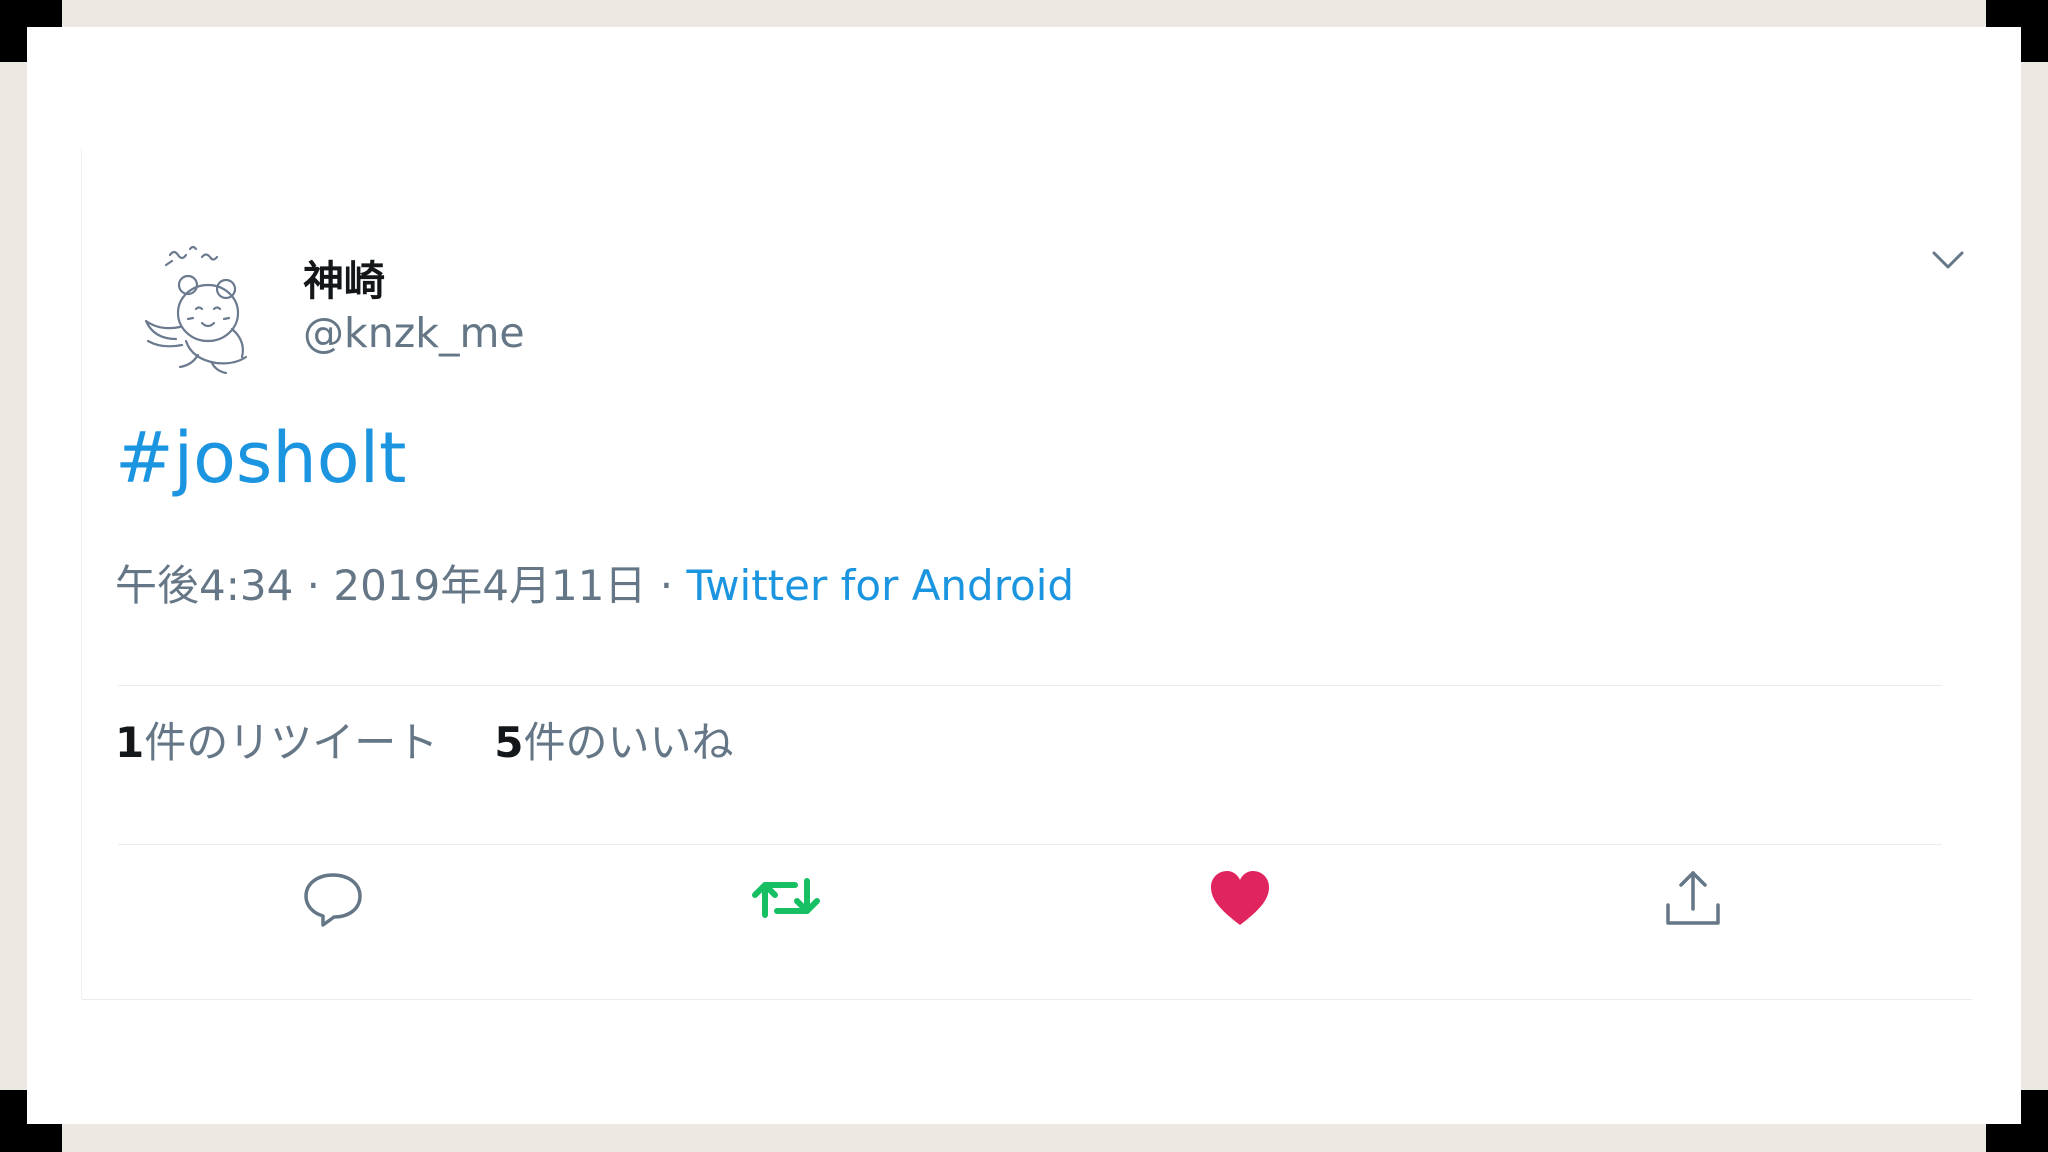  I want to click on retweet-count: 1, so click(130, 742).